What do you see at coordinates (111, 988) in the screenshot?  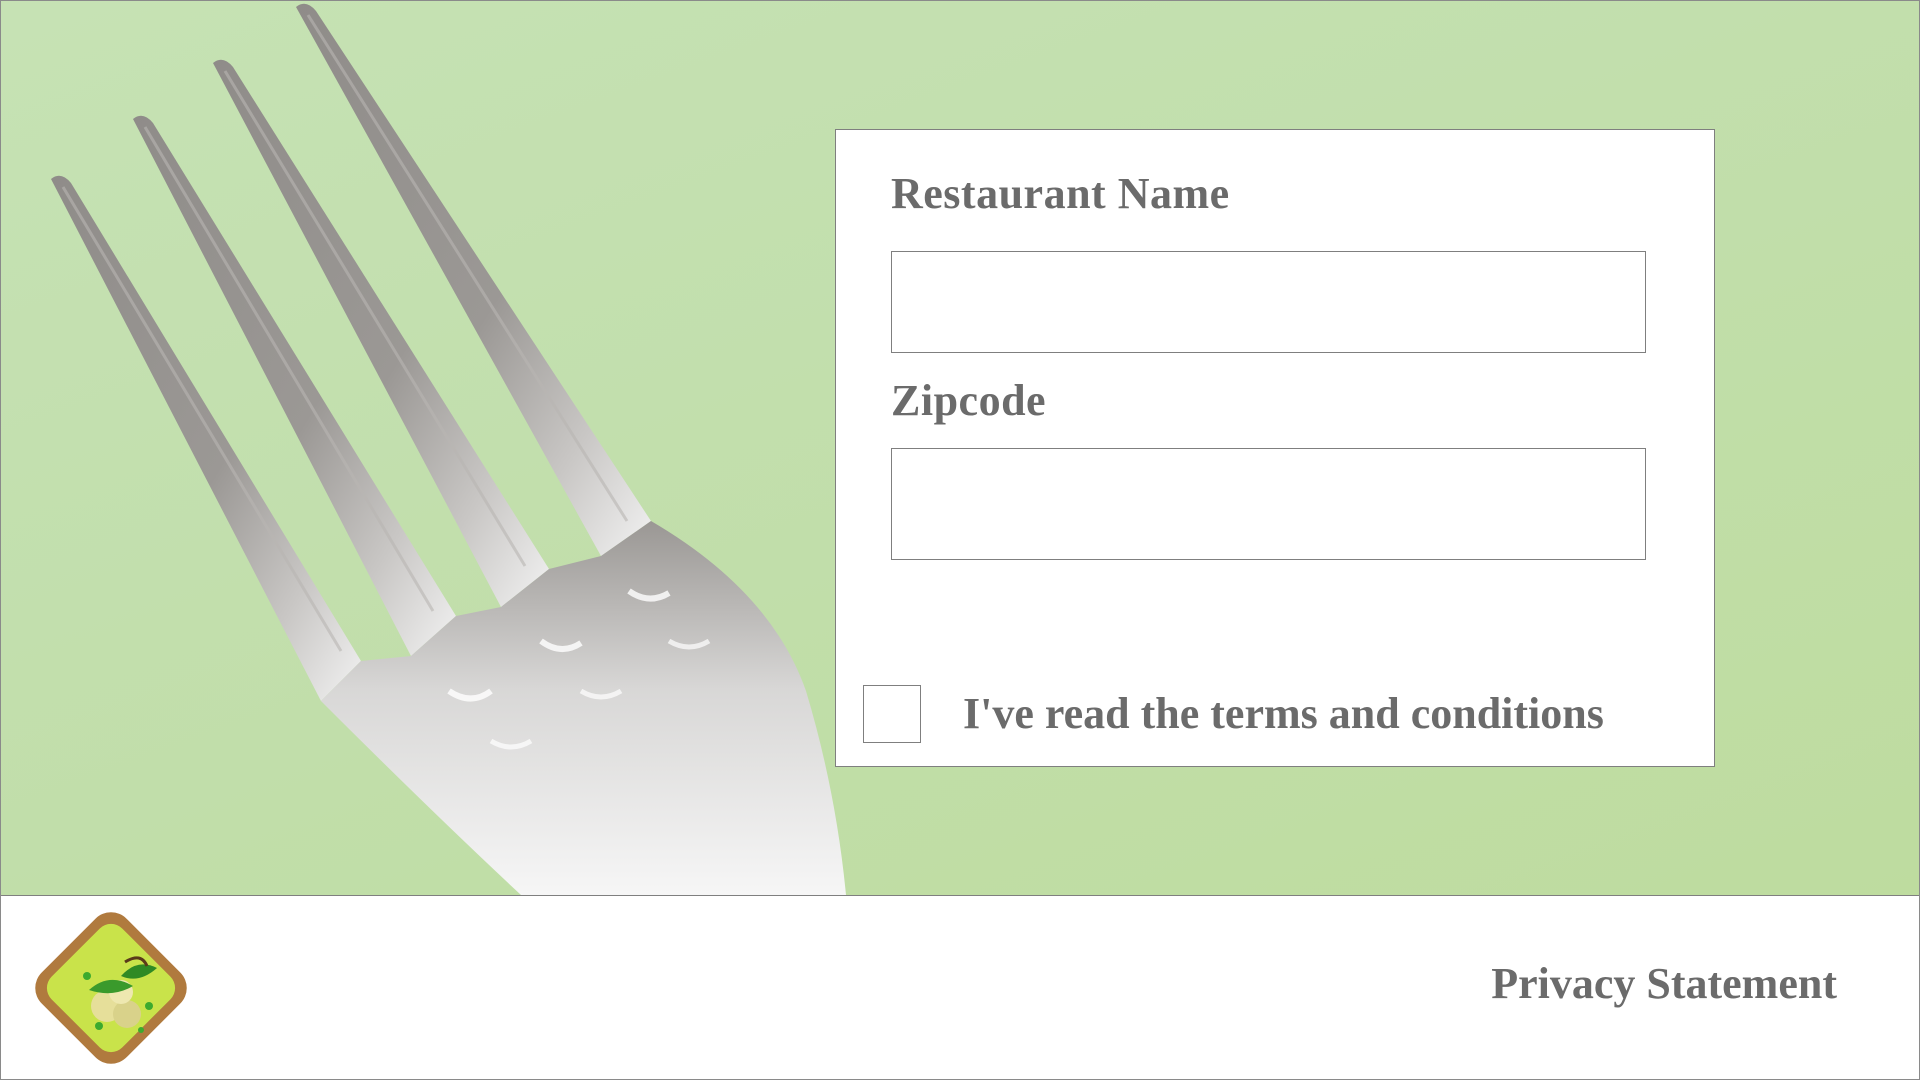 I see `food-bowl-logo-icon` at bounding box center [111, 988].